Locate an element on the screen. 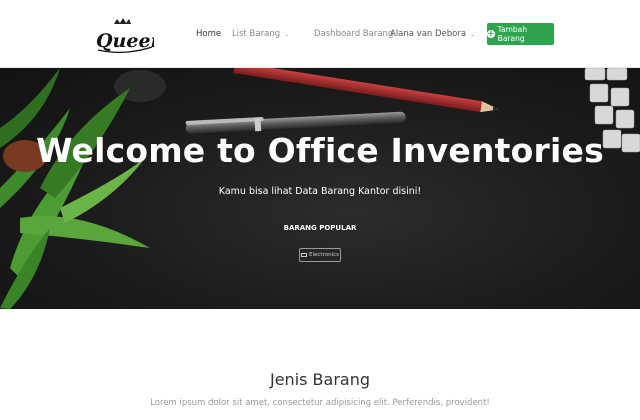 The image size is (640, 420). nav-list-barang-label: List Barang is located at coordinates (256, 34).